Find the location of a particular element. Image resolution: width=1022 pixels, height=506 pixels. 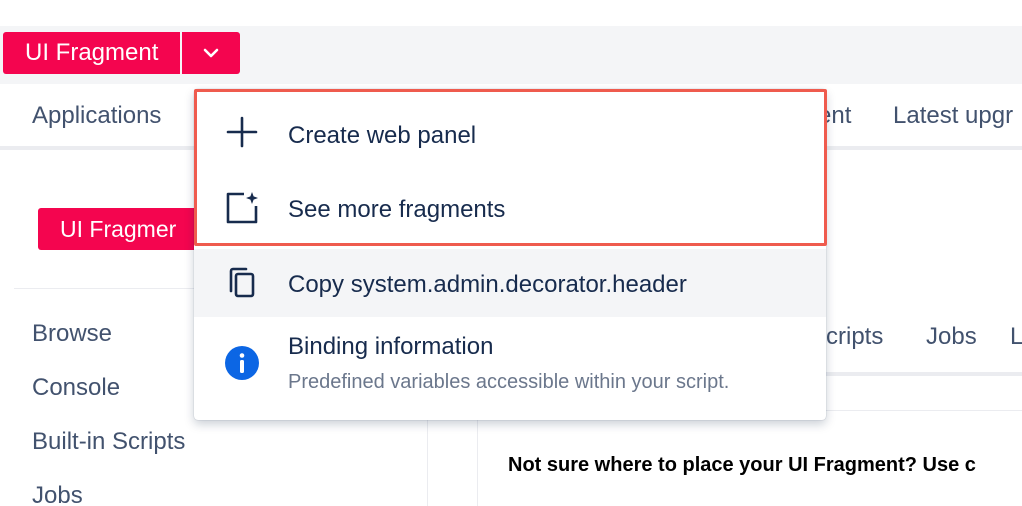

nav-item-applications: Applications is located at coordinates (96, 116).